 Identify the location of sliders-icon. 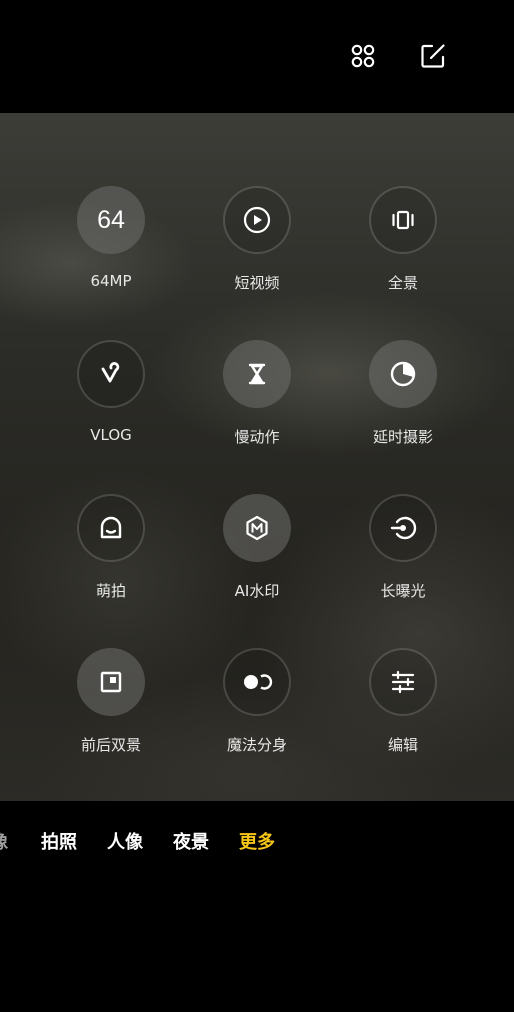
(403, 682).